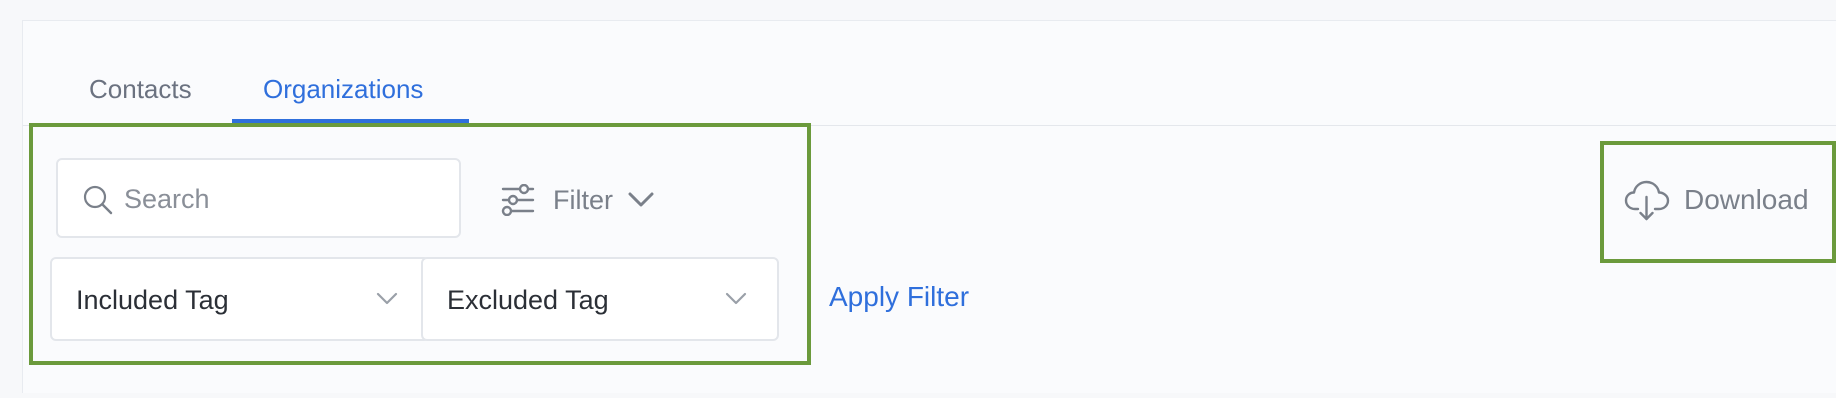 Image resolution: width=1836 pixels, height=398 pixels. What do you see at coordinates (1647, 200) in the screenshot?
I see `cloud-download-icon` at bounding box center [1647, 200].